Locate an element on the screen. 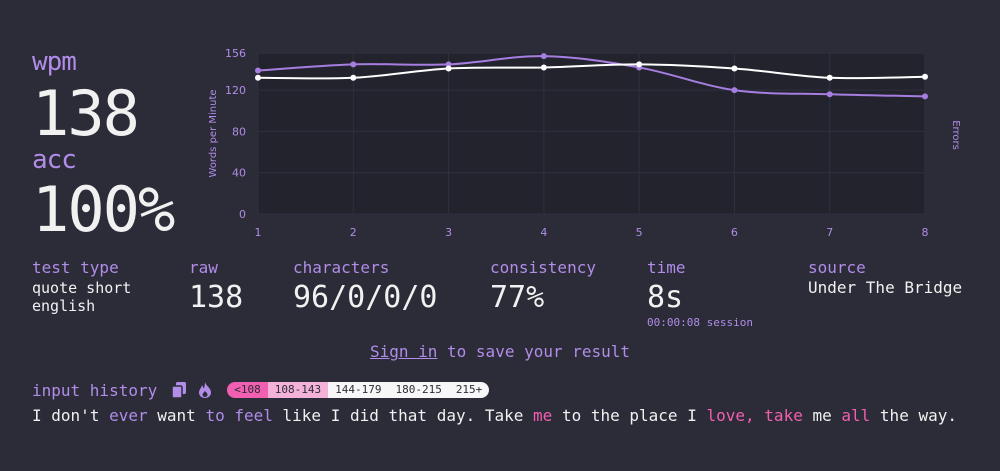 This screenshot has height=471, width=1000. legend-item: 215+ is located at coordinates (469, 390).